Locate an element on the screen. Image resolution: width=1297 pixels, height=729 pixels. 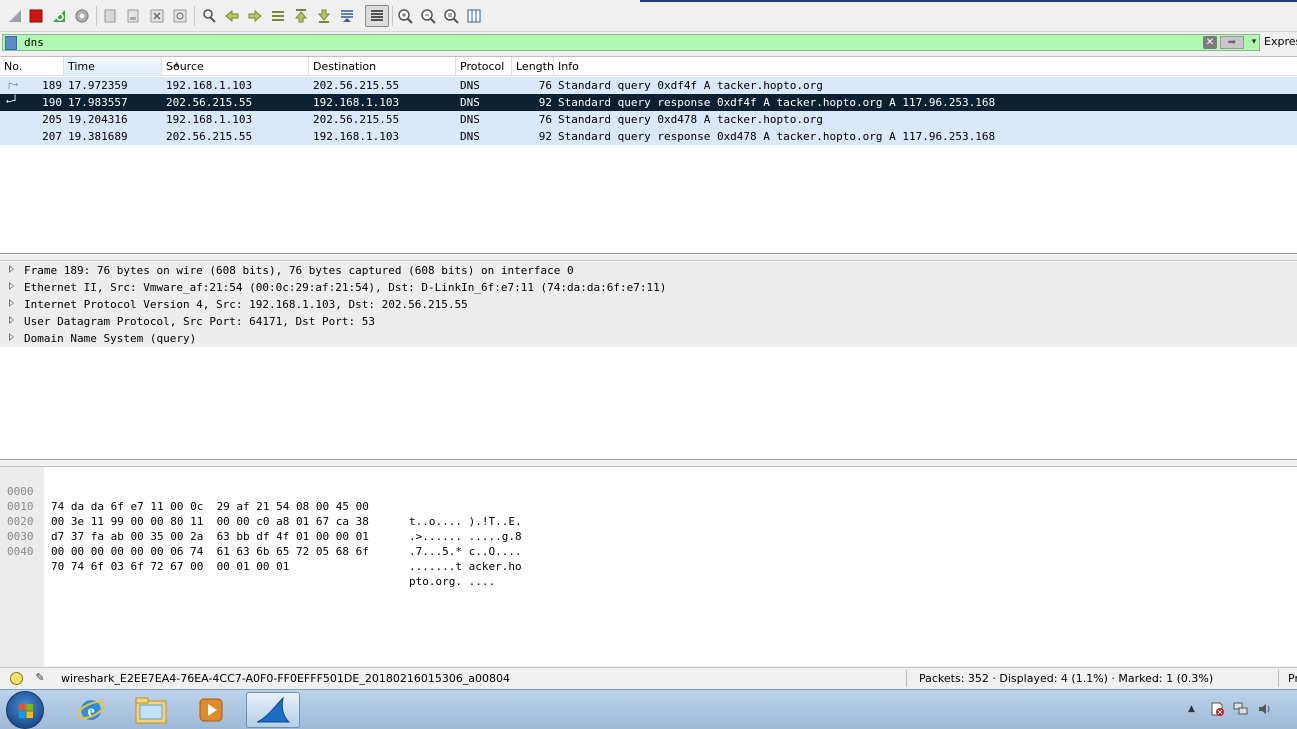
column-source: Source is located at coordinates (235, 66).